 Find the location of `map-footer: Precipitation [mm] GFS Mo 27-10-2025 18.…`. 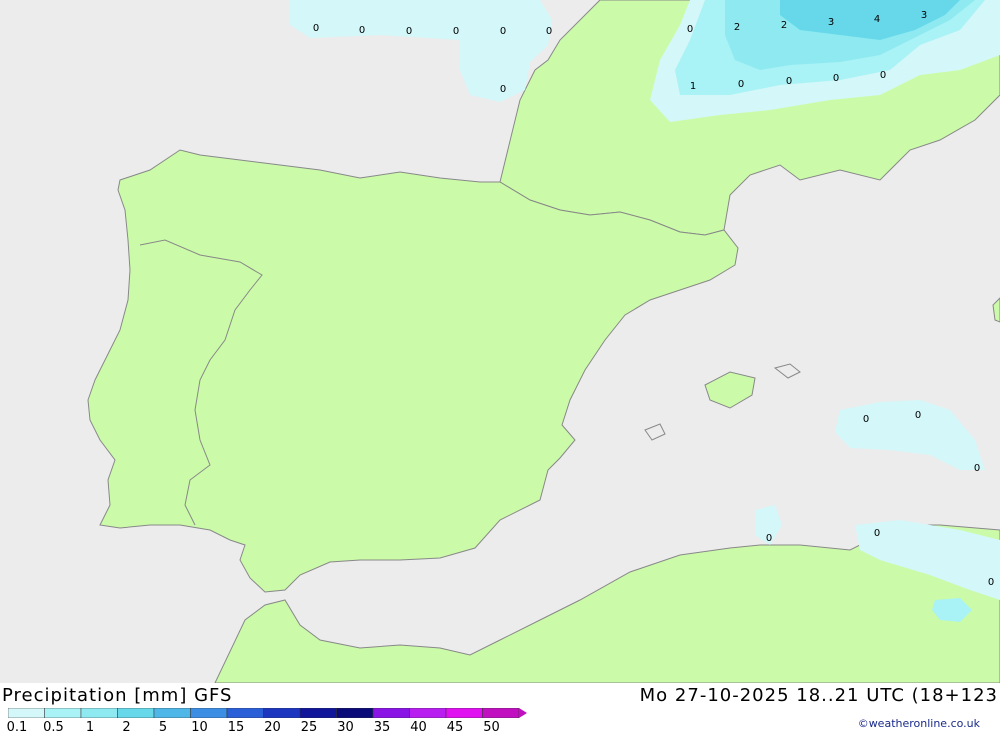

map-footer: Precipitation [mm] GFS Mo 27-10-2025 18.… is located at coordinates (500, 709).